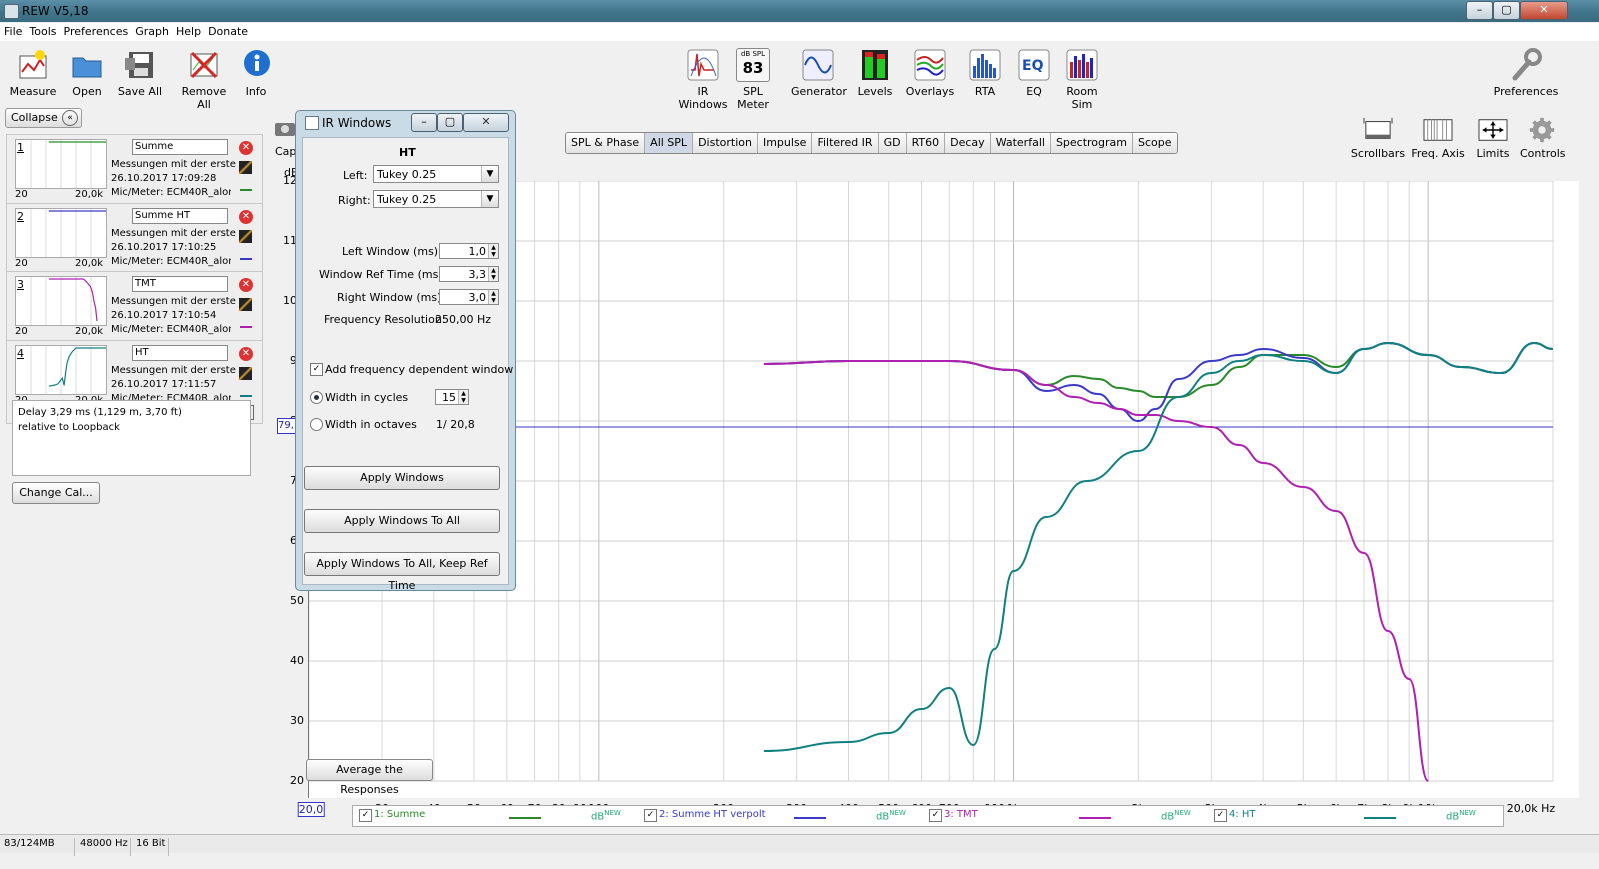  Describe the element at coordinates (180, 147) in the screenshot. I see `measurement-name-field: Summe` at that location.